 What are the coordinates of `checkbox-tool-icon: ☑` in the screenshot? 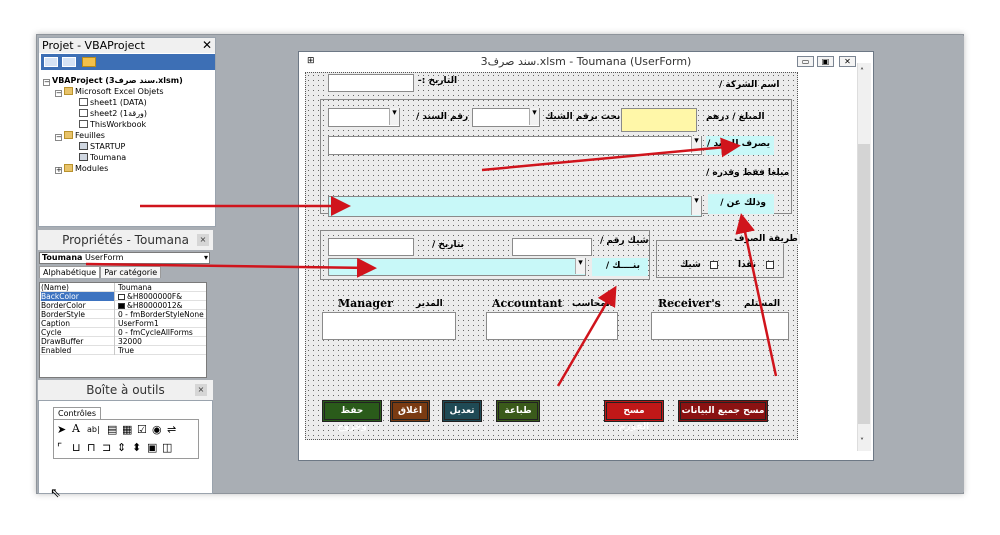 It's located at (142, 429).